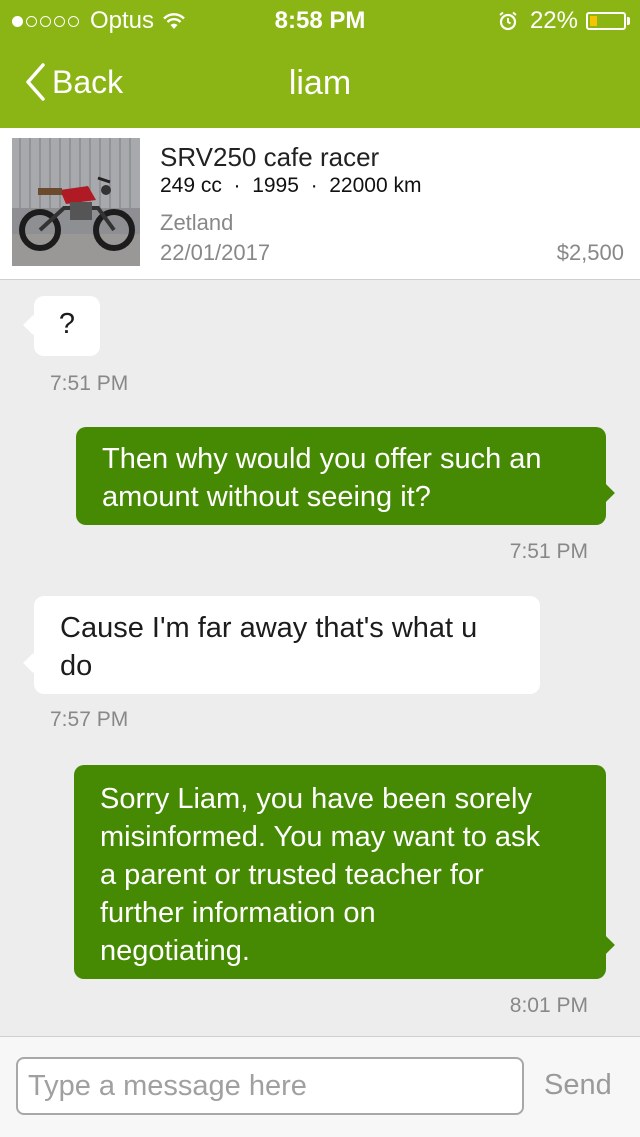 The image size is (640, 1137). Describe the element at coordinates (269, 628) in the screenshot. I see `message-text-line: Cause I'm far away that's what u` at that location.